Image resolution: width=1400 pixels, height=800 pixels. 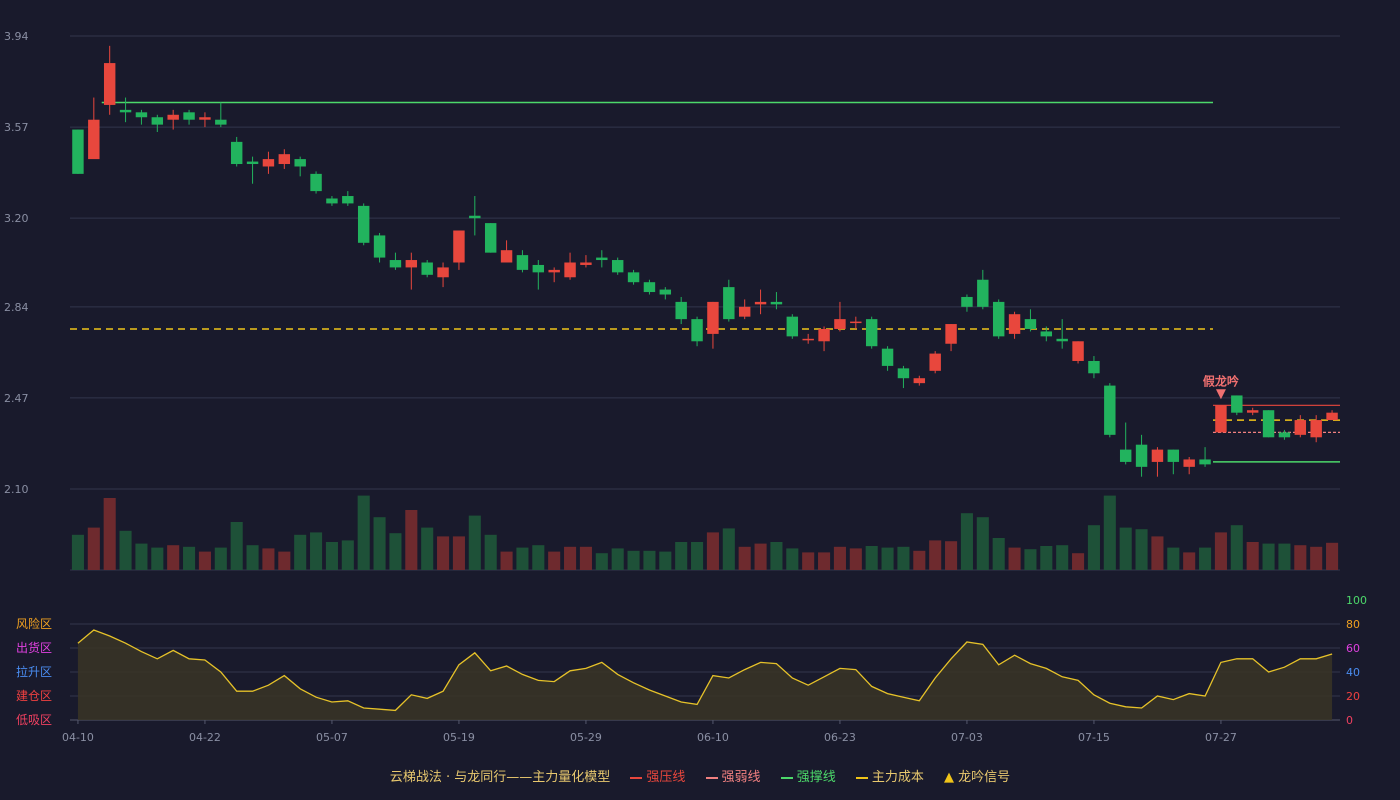 What do you see at coordinates (816, 777) in the screenshot?
I see `legend-support-label: 强撑线` at bounding box center [816, 777].